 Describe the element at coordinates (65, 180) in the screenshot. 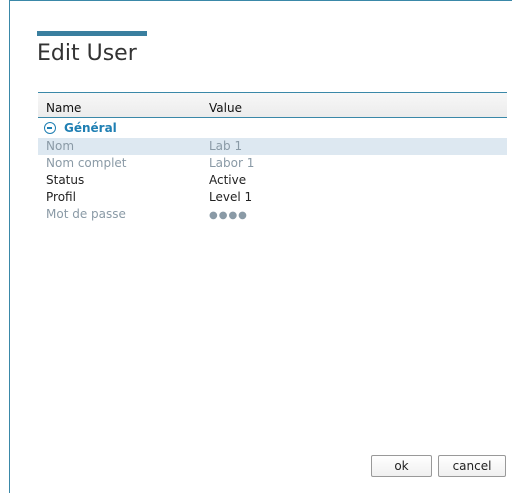

I see `property-name: Status` at that location.